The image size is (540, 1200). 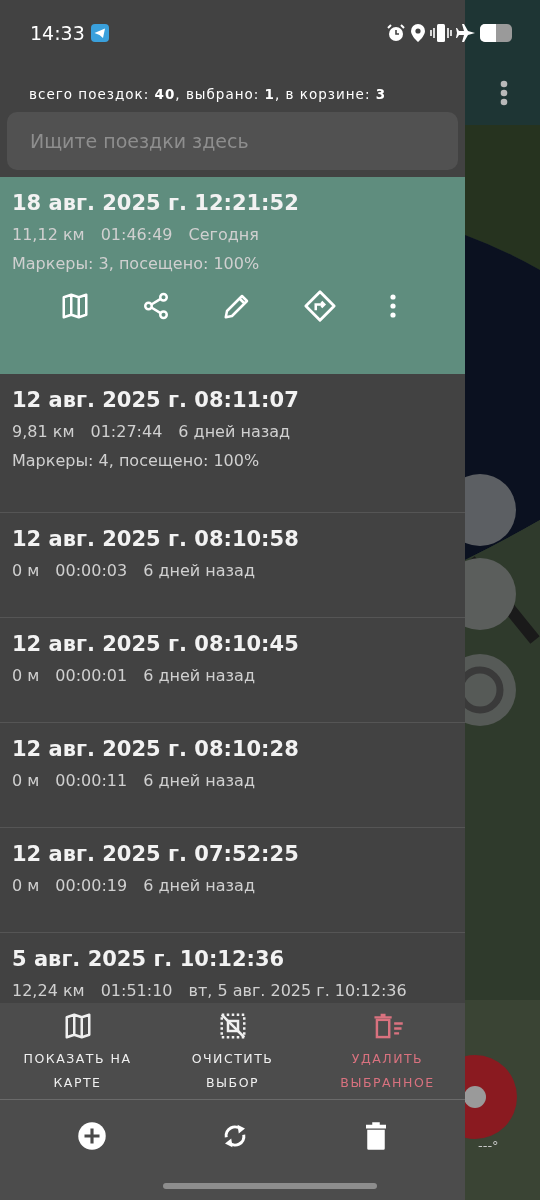 I want to click on trip-item: 12 авг. 2025 г. 08:10:58 0 м 00:00:03 6 дней назад, so click(x=232, y=565).